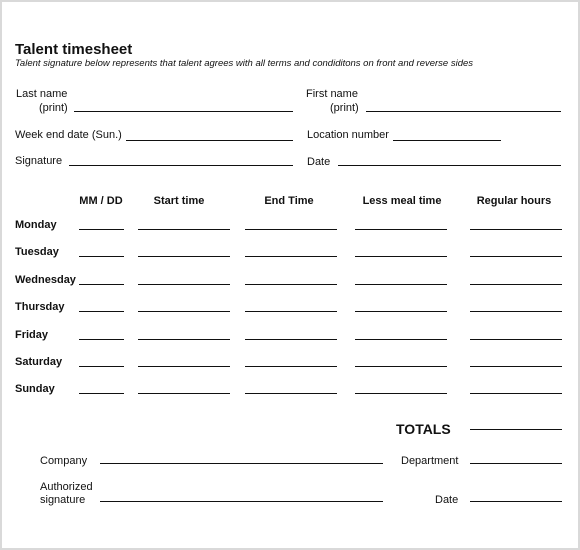 The width and height of the screenshot is (580, 550). What do you see at coordinates (101, 229) in the screenshot?
I see `monday-mm-dd-field` at bounding box center [101, 229].